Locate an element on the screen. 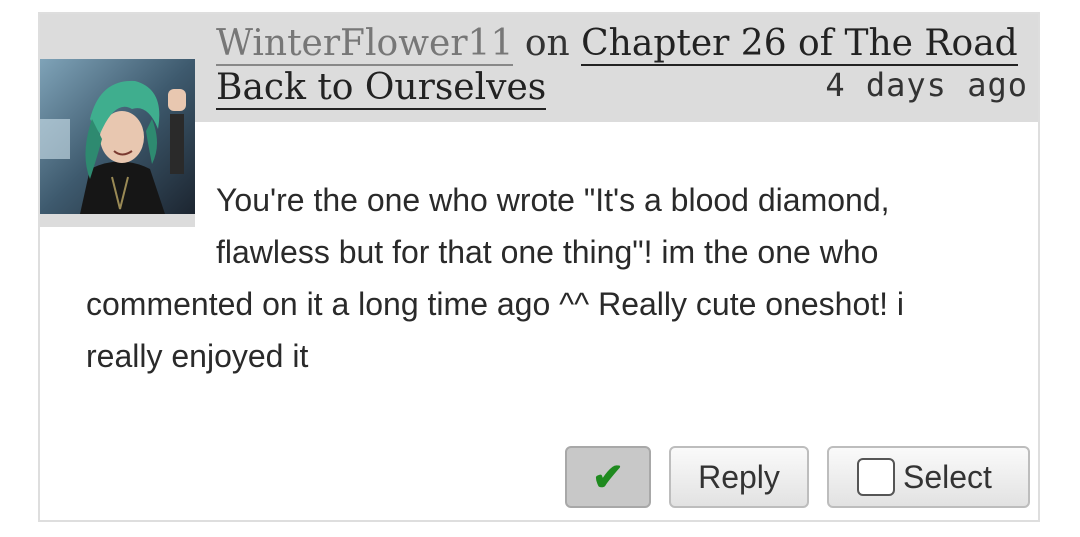 The width and height of the screenshot is (1080, 537). comment-timestamp: 4 days ago is located at coordinates (926, 85).